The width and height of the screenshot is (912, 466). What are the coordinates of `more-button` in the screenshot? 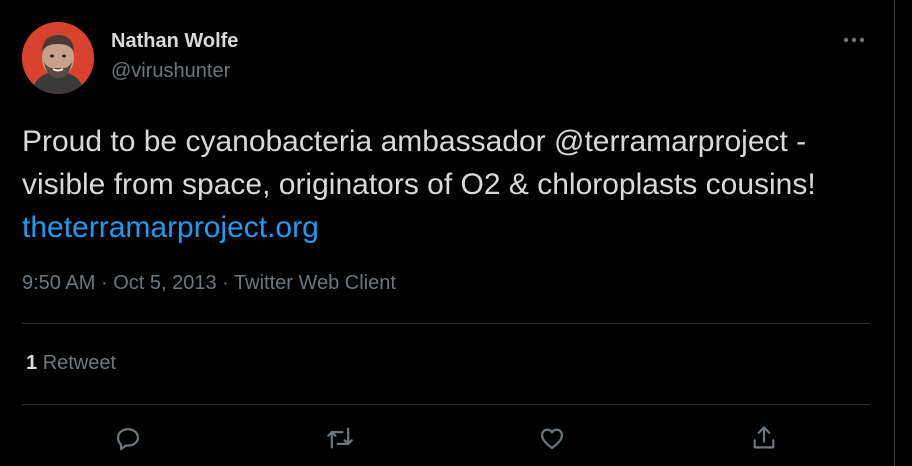 It's located at (854, 40).